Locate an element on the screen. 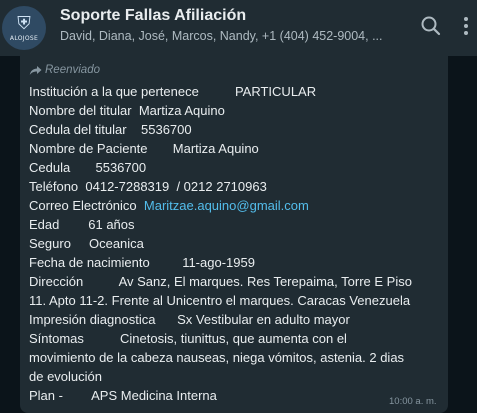 The image size is (477, 413). message-line: Plan - APS Medicina Interna is located at coordinates (123, 395).